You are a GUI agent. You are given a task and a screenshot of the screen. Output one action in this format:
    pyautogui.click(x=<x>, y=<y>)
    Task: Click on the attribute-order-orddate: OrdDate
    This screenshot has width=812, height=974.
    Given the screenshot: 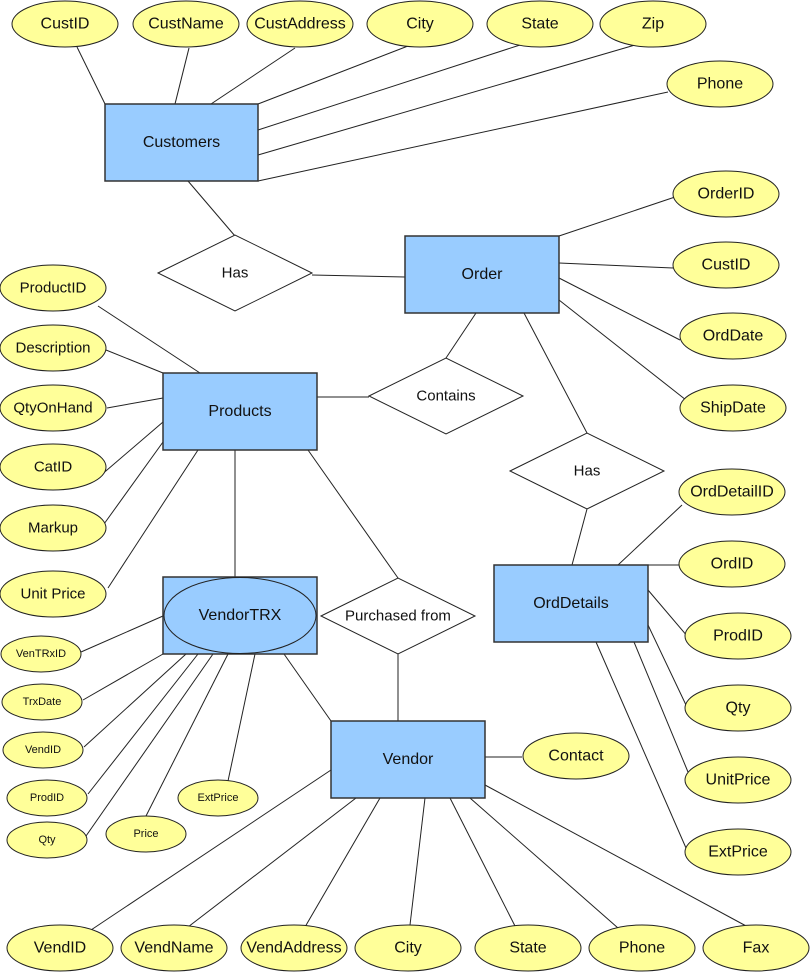 What is the action you would take?
    pyautogui.click(x=733, y=336)
    